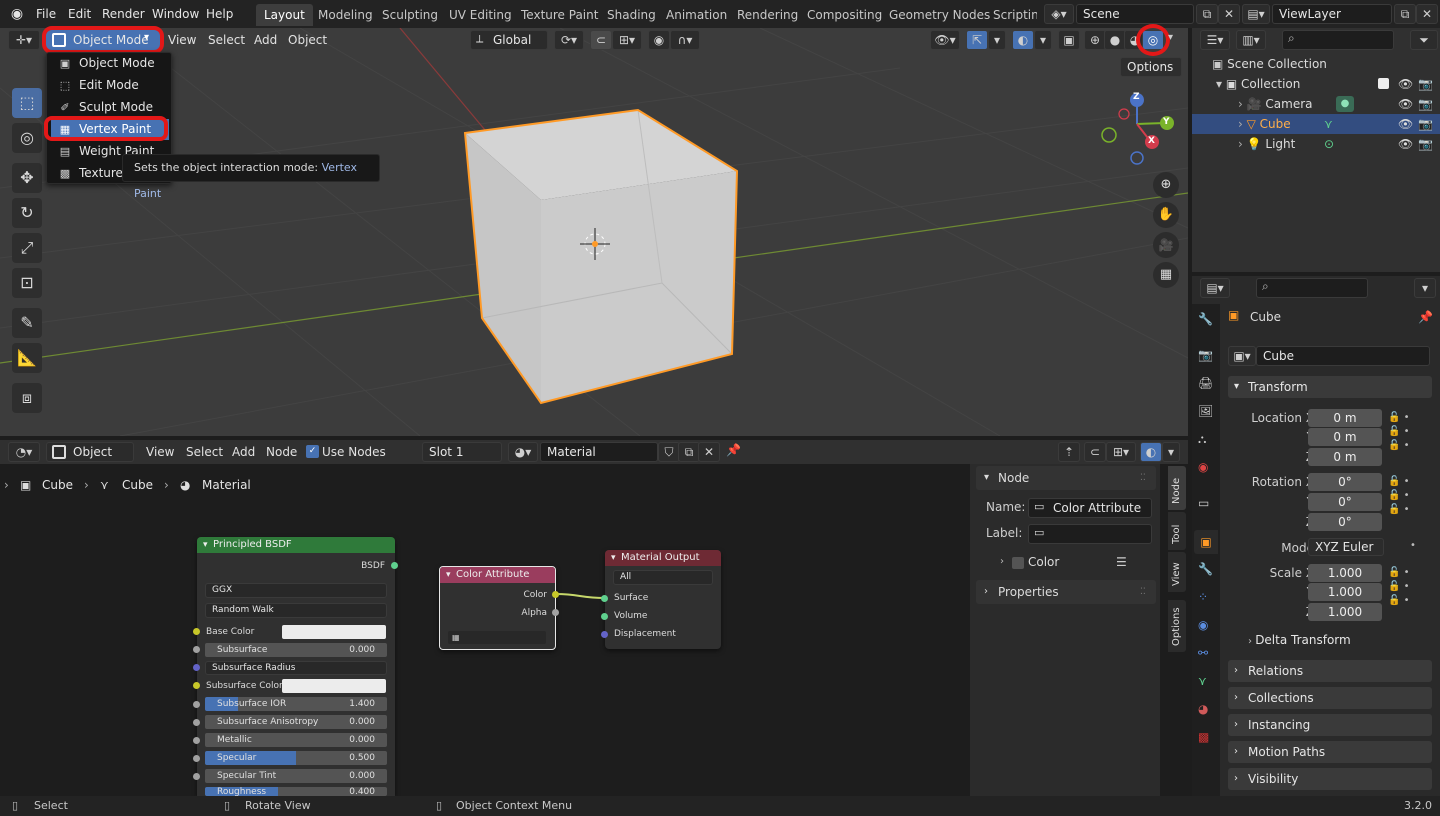 The width and height of the screenshot is (1440, 816). What do you see at coordinates (1330, 698) in the screenshot?
I see `section-collections: › Collections` at bounding box center [1330, 698].